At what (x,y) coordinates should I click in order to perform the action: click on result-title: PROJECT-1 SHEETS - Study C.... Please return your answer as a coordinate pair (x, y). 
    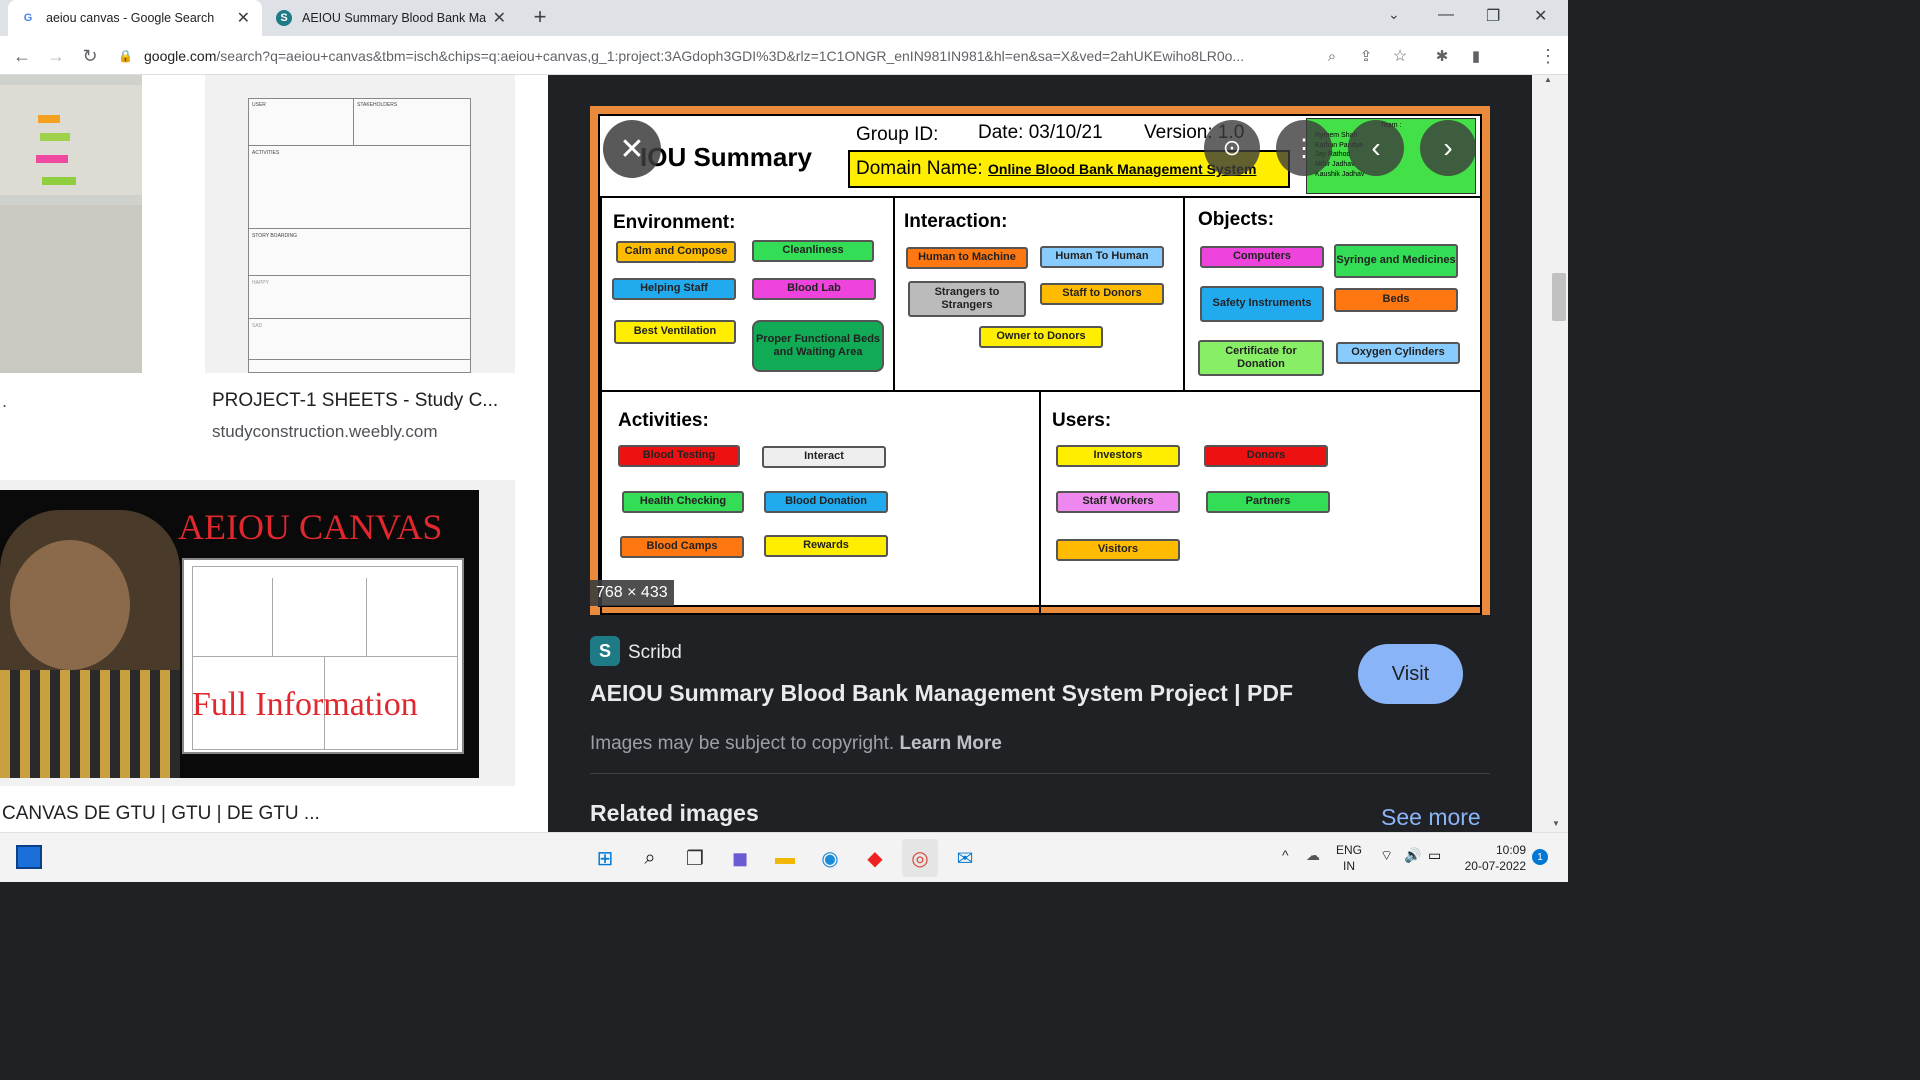
    Looking at the image, I should click on (355, 401).